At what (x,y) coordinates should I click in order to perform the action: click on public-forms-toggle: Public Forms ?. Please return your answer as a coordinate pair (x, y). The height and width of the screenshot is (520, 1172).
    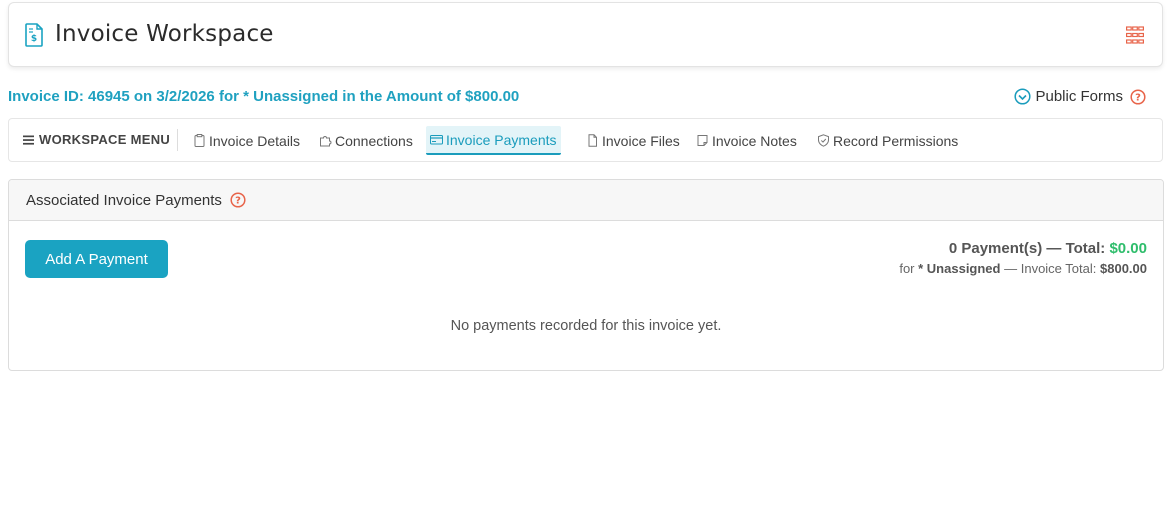
    Looking at the image, I should click on (1080, 96).